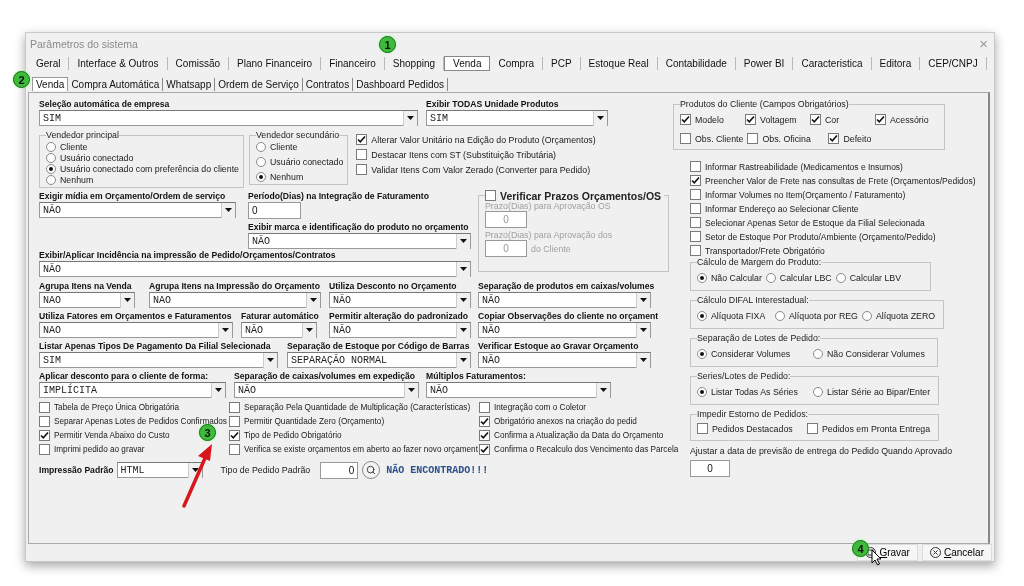 The height and width of the screenshot is (586, 1024). Describe the element at coordinates (116, 84) in the screenshot. I see `tab: Compra Automática` at that location.